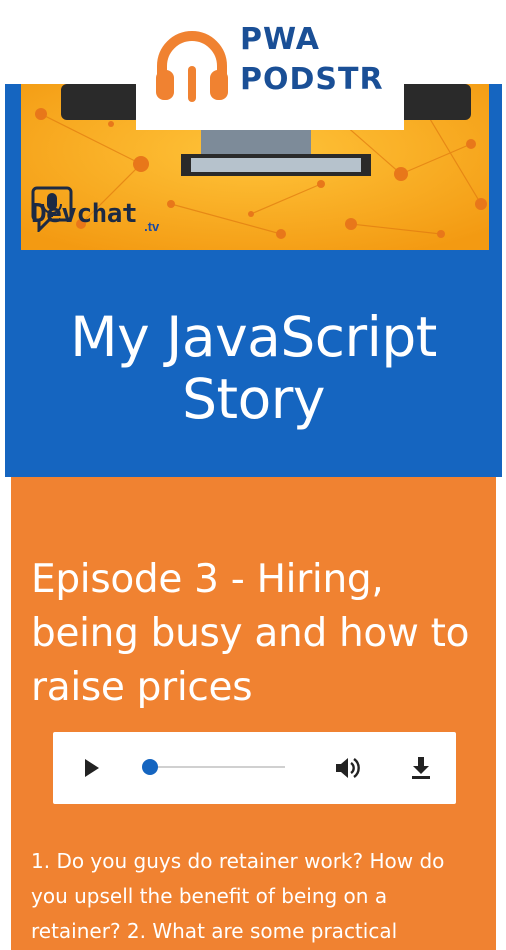 Image resolution: width=506 pixels, height=950 pixels. I want to click on headphones-icon, so click(192, 66).